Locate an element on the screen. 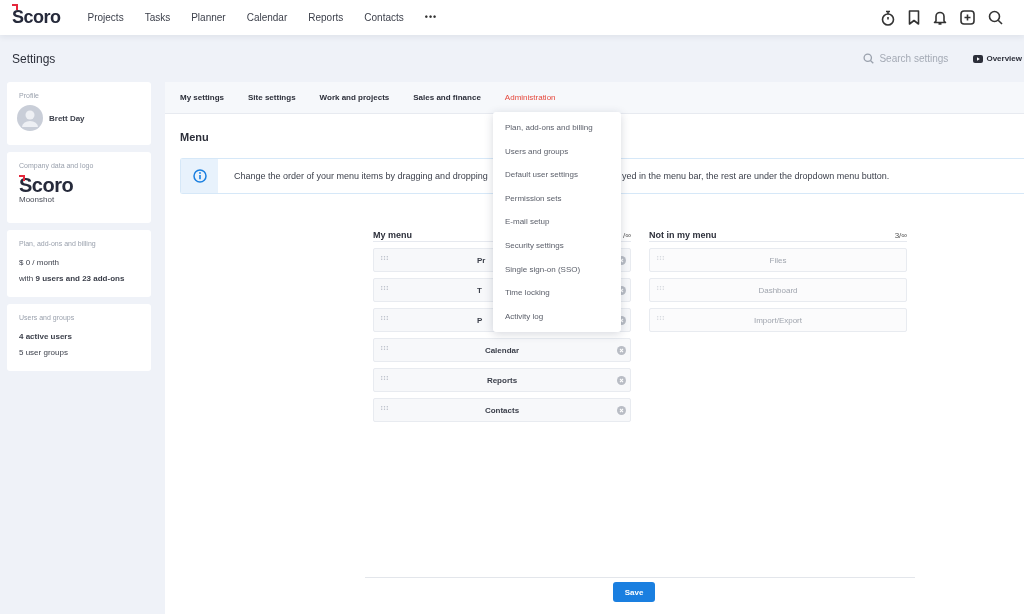  page-title: Settings is located at coordinates (34, 58).